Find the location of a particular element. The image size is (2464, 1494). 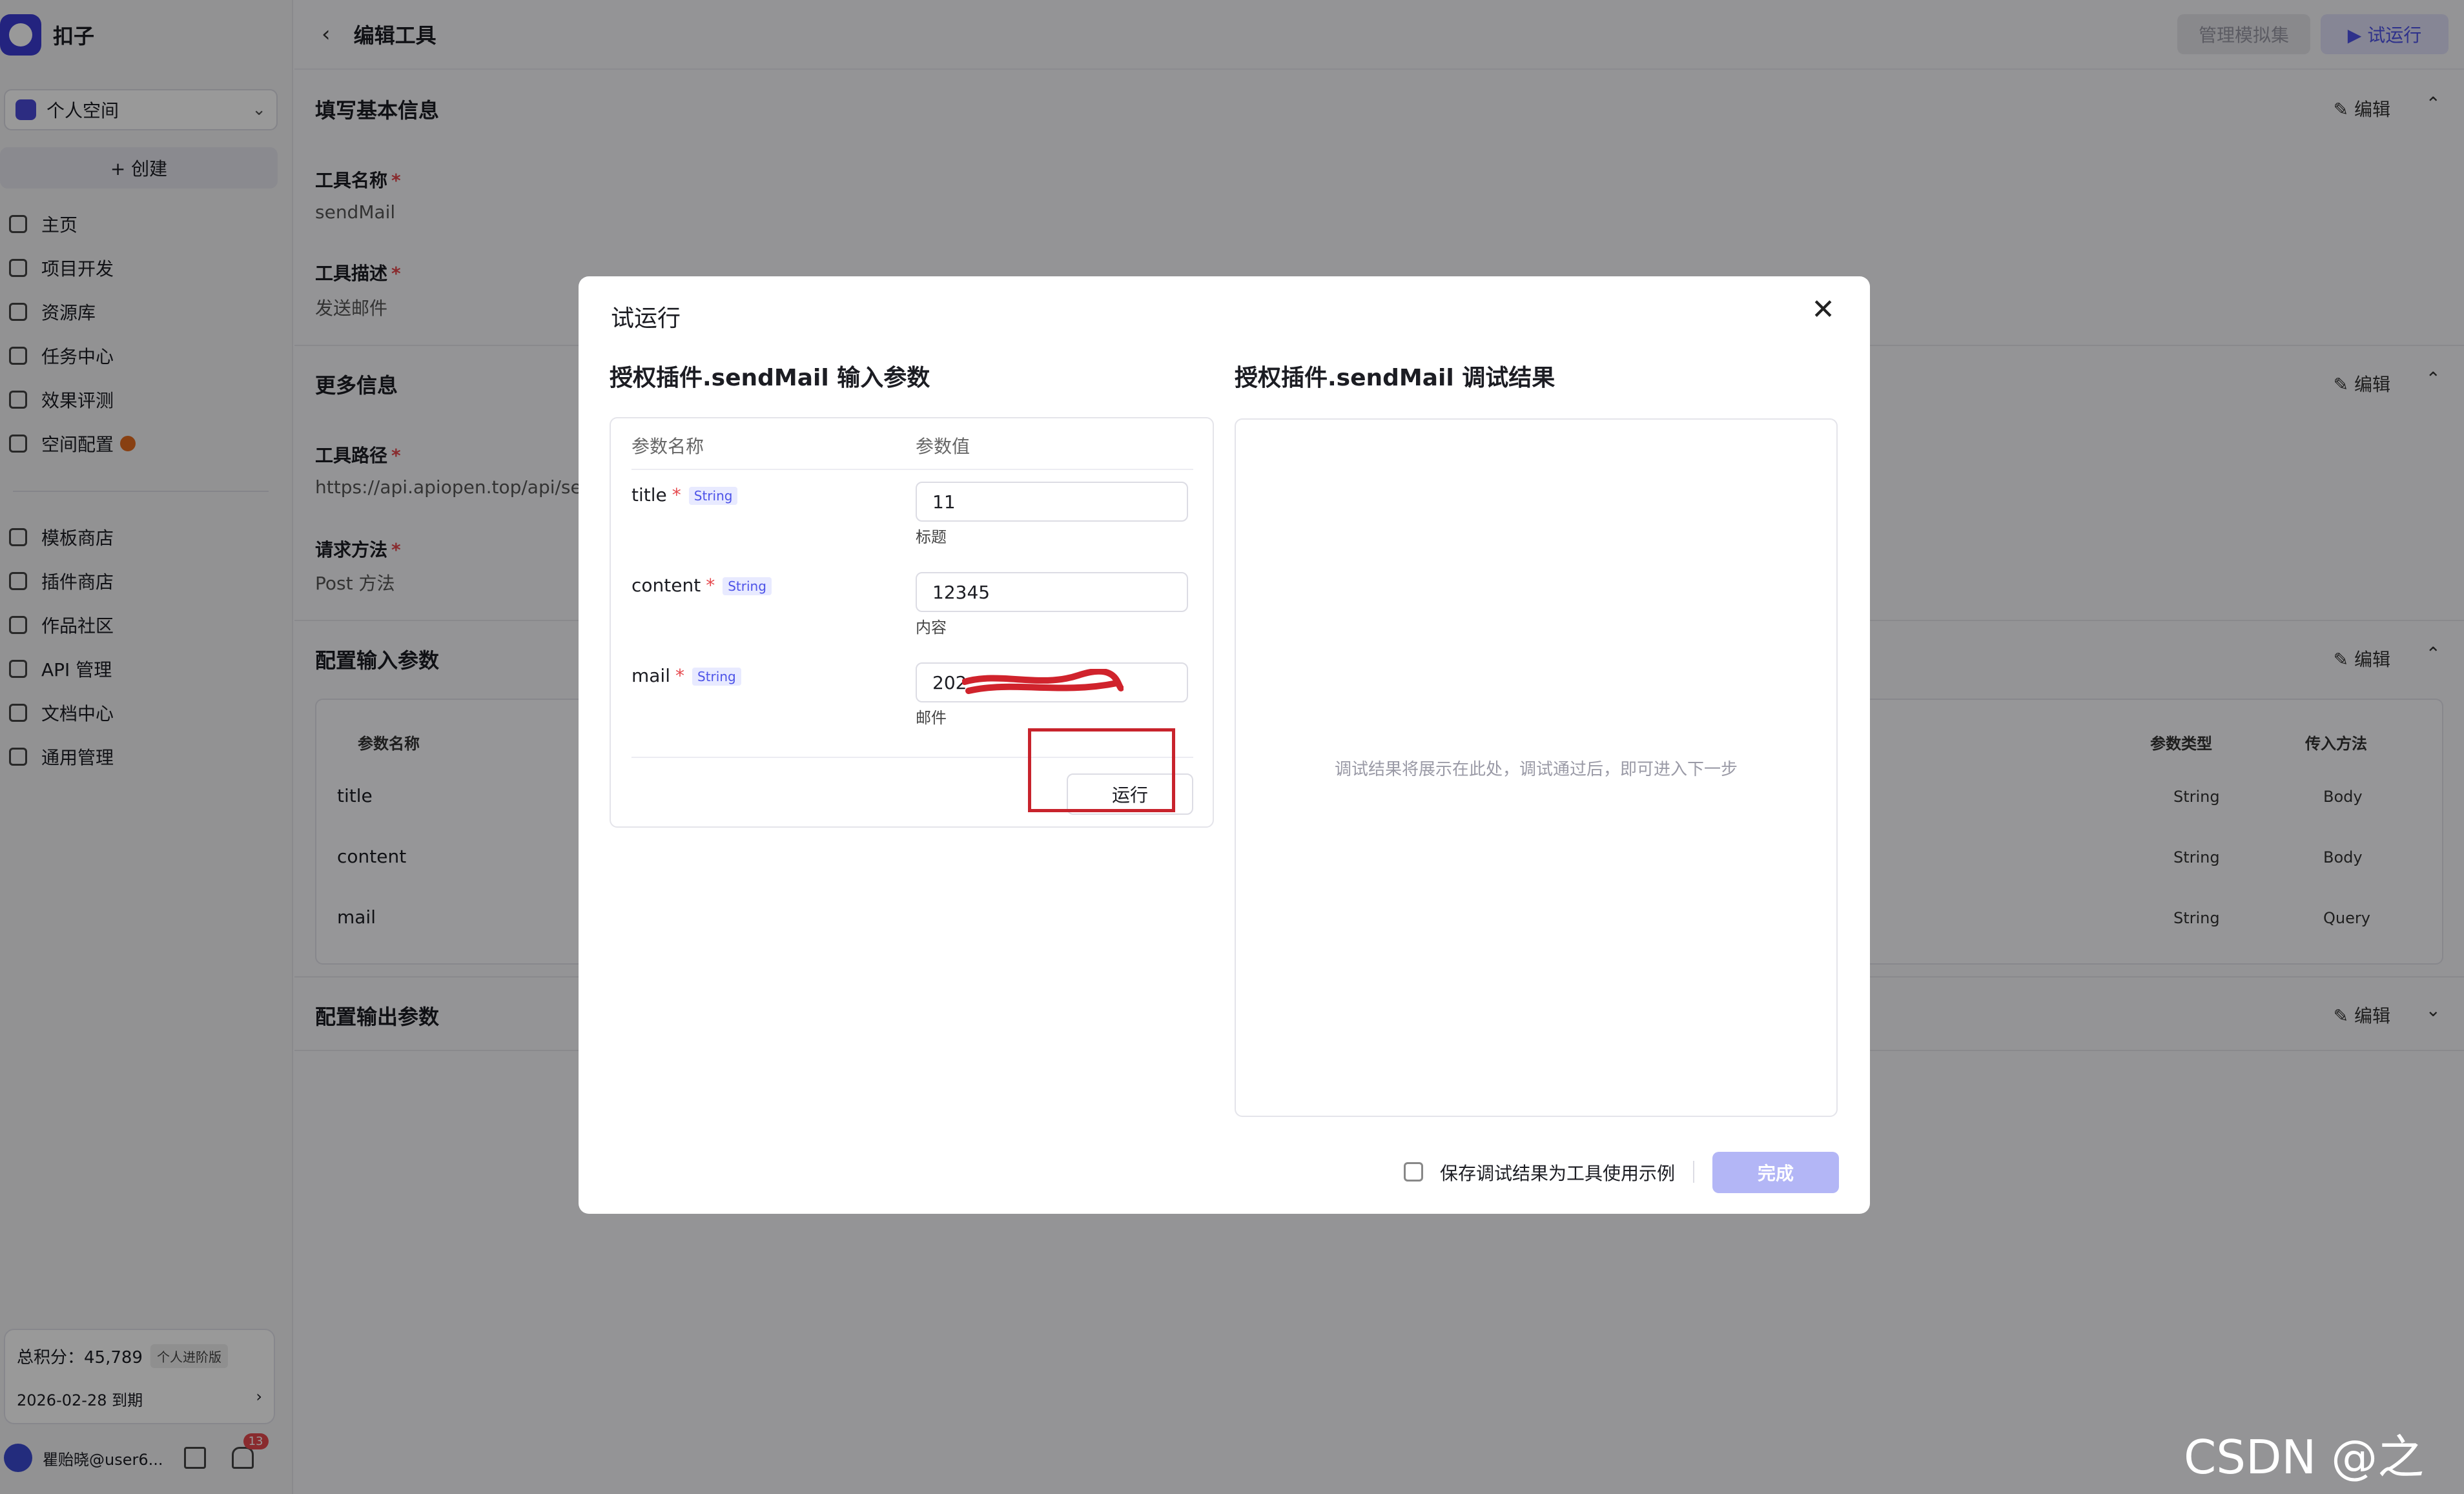

save-example-label: 保存调试结果为工具使用示例 is located at coordinates (1557, 1172).